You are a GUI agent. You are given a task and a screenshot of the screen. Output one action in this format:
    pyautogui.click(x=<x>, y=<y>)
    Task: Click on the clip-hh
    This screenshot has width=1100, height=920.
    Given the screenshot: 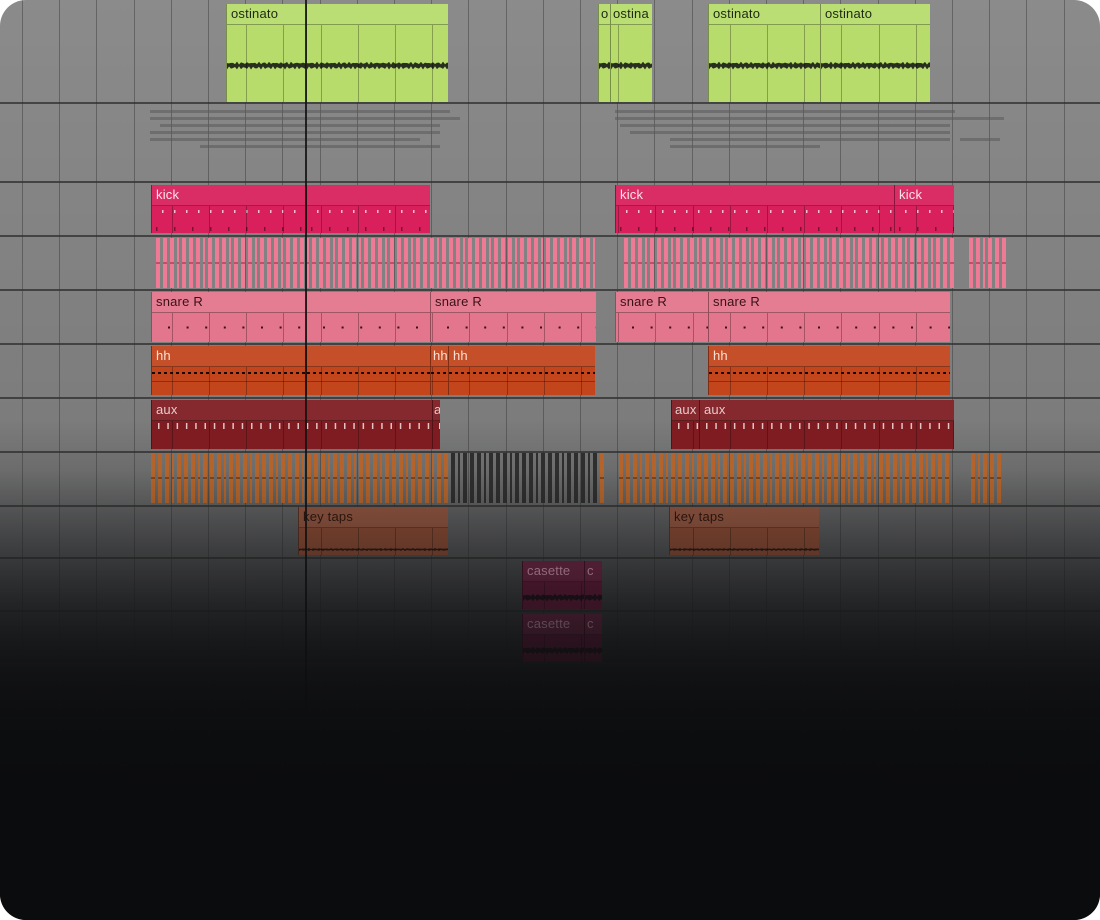 What is the action you would take?
    pyautogui.click(x=368, y=370)
    